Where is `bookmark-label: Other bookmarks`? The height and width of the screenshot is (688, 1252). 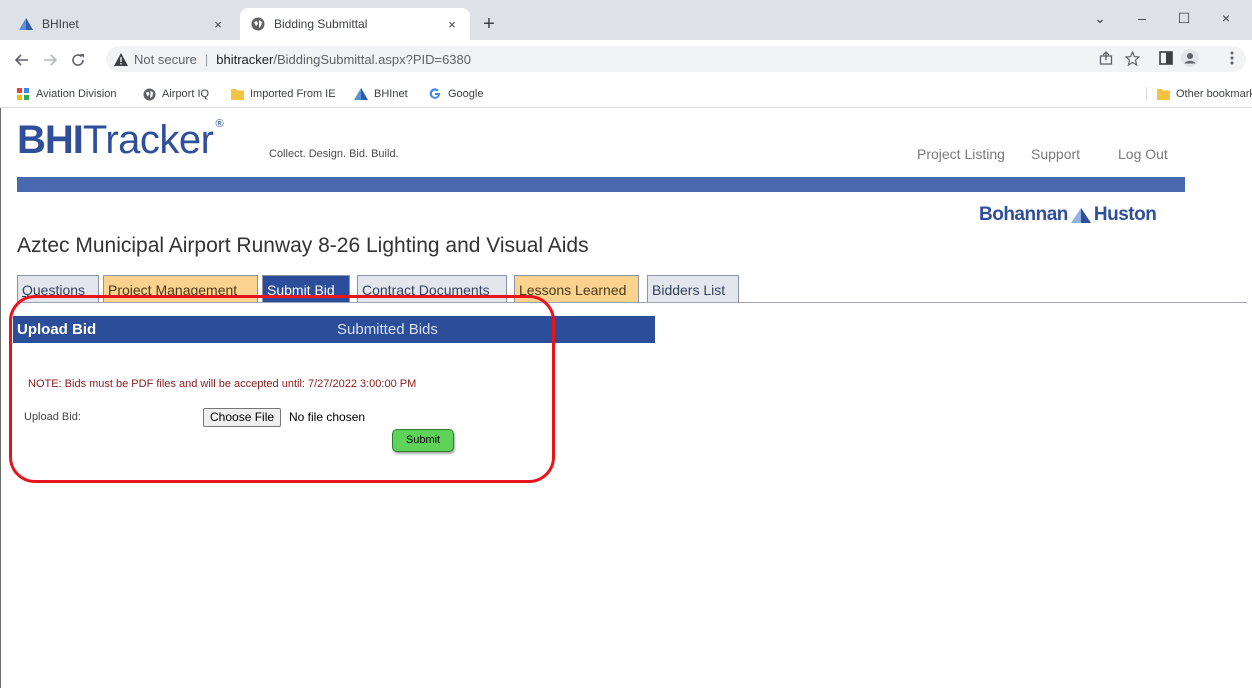
bookmark-label: Other bookmarks is located at coordinates (1214, 94).